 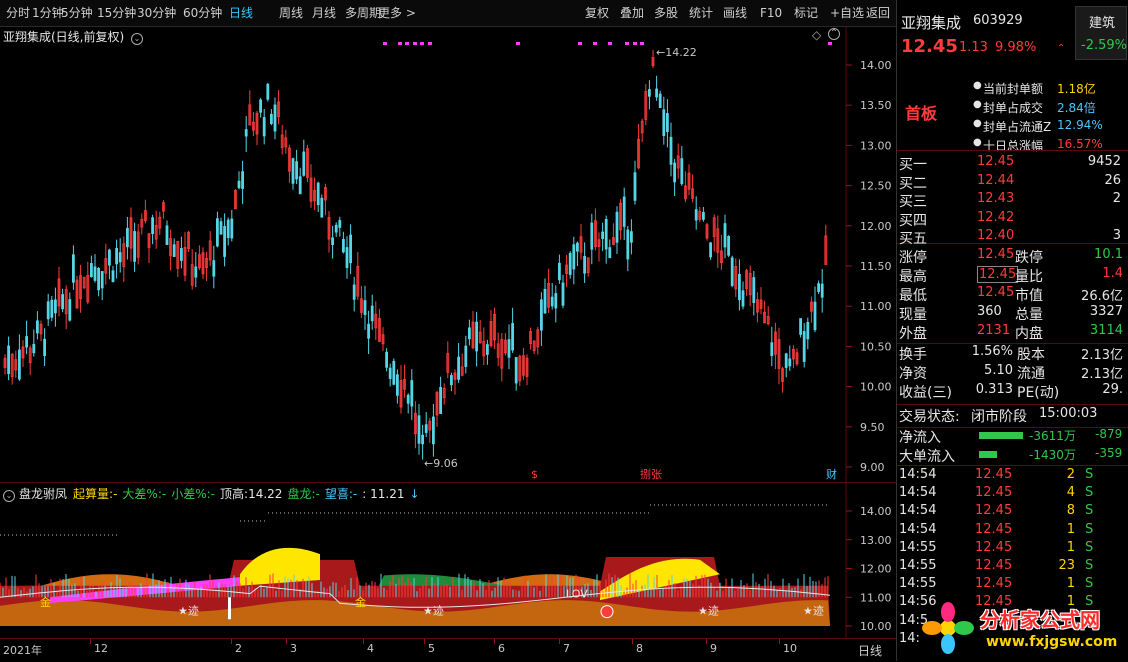 I want to click on period-tab-7: 周线, so click(x=291, y=13).